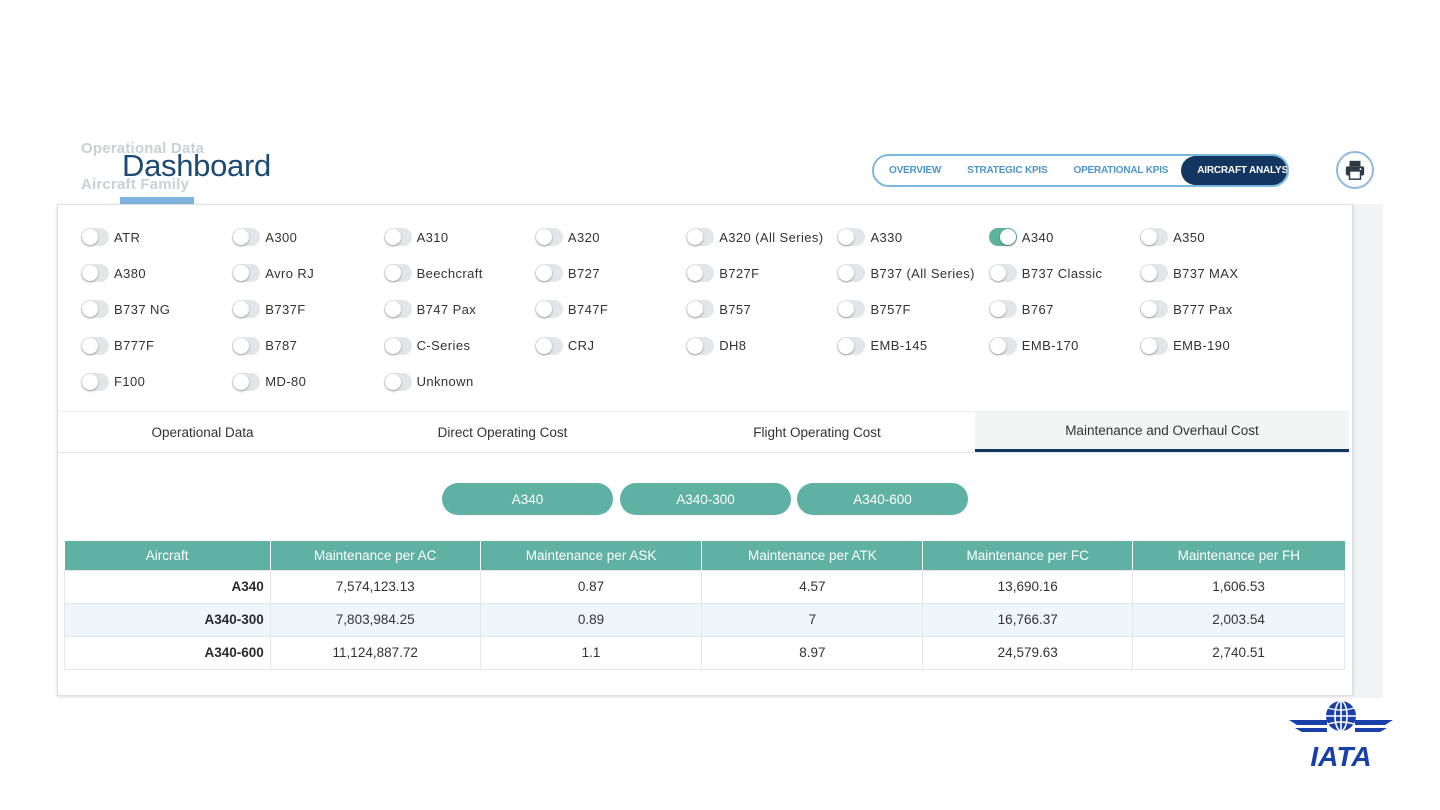 This screenshot has width=1440, height=810. I want to click on aircraft-toggle-a340: A340, so click(1064, 237).